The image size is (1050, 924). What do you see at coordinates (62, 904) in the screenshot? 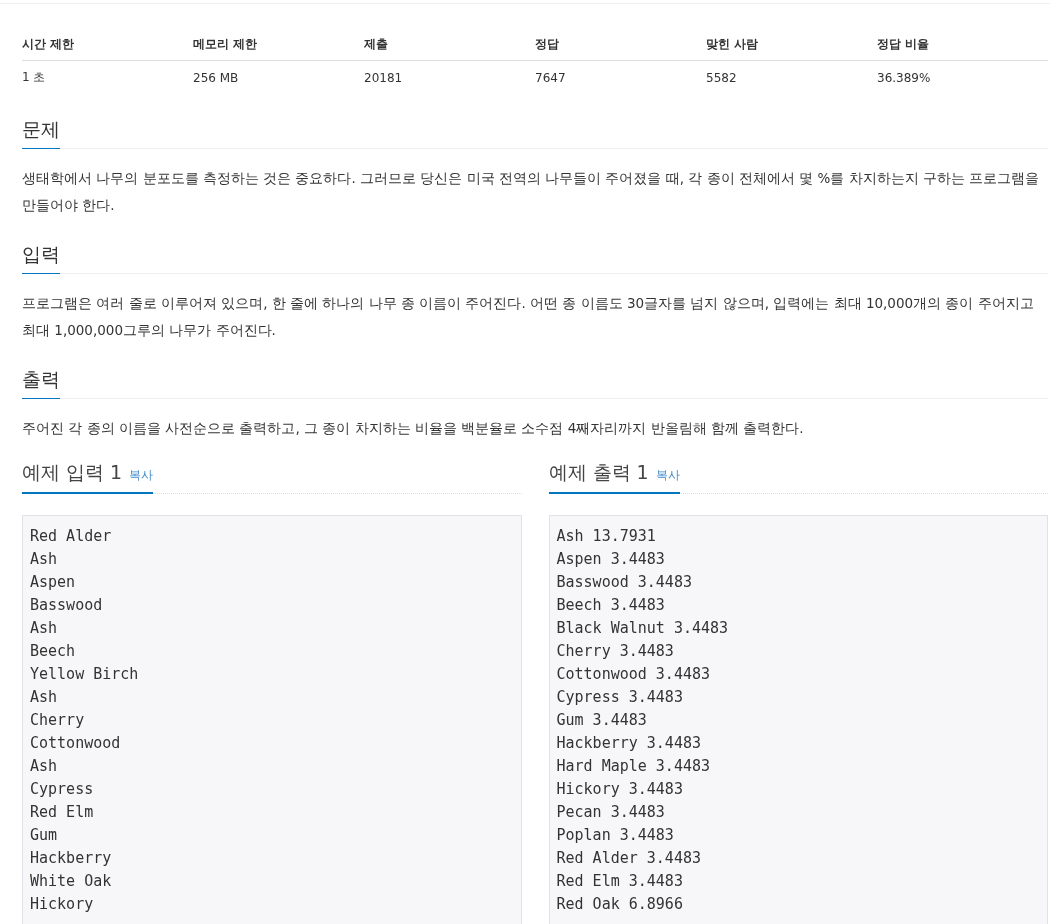
I see `code-line: Hickory` at bounding box center [62, 904].